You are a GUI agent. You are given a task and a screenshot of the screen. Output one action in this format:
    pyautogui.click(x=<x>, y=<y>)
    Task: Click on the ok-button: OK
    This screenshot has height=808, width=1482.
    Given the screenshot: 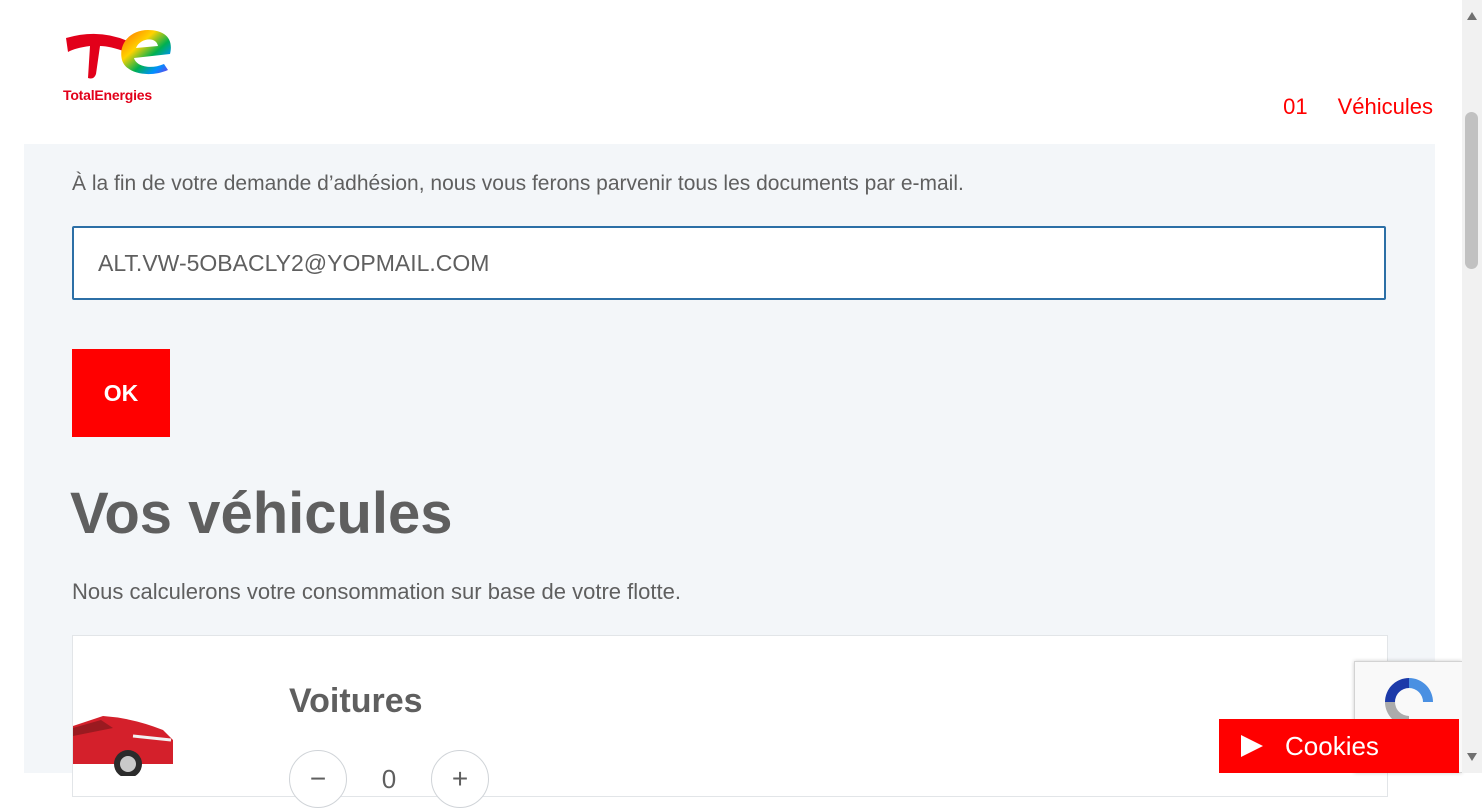 What is the action you would take?
    pyautogui.click(x=121, y=393)
    